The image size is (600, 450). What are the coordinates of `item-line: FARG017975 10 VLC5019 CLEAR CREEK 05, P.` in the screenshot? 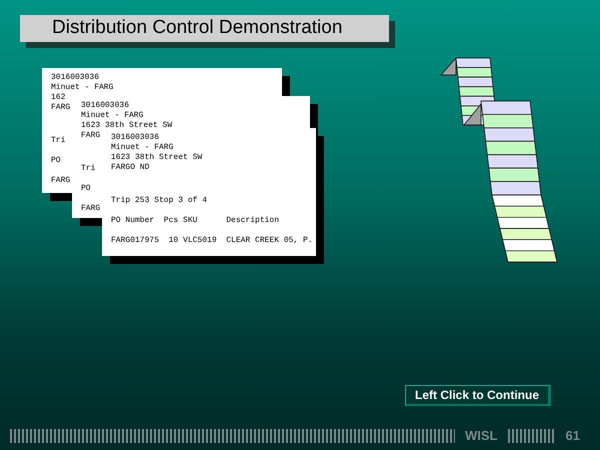 It's located at (212, 241).